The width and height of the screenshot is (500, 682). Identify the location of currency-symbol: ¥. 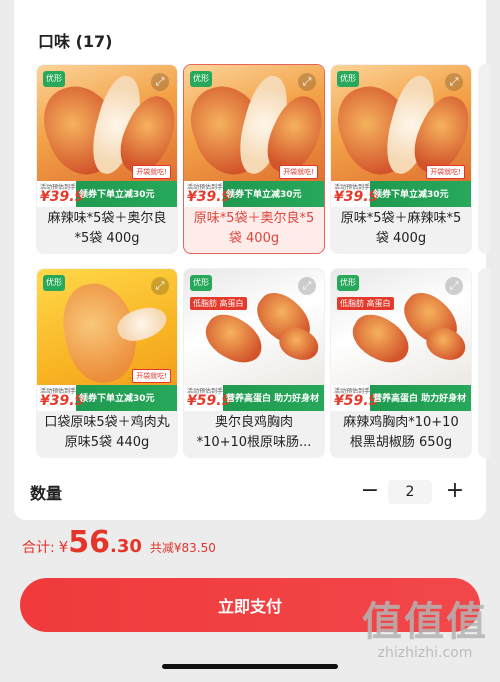
(63, 547).